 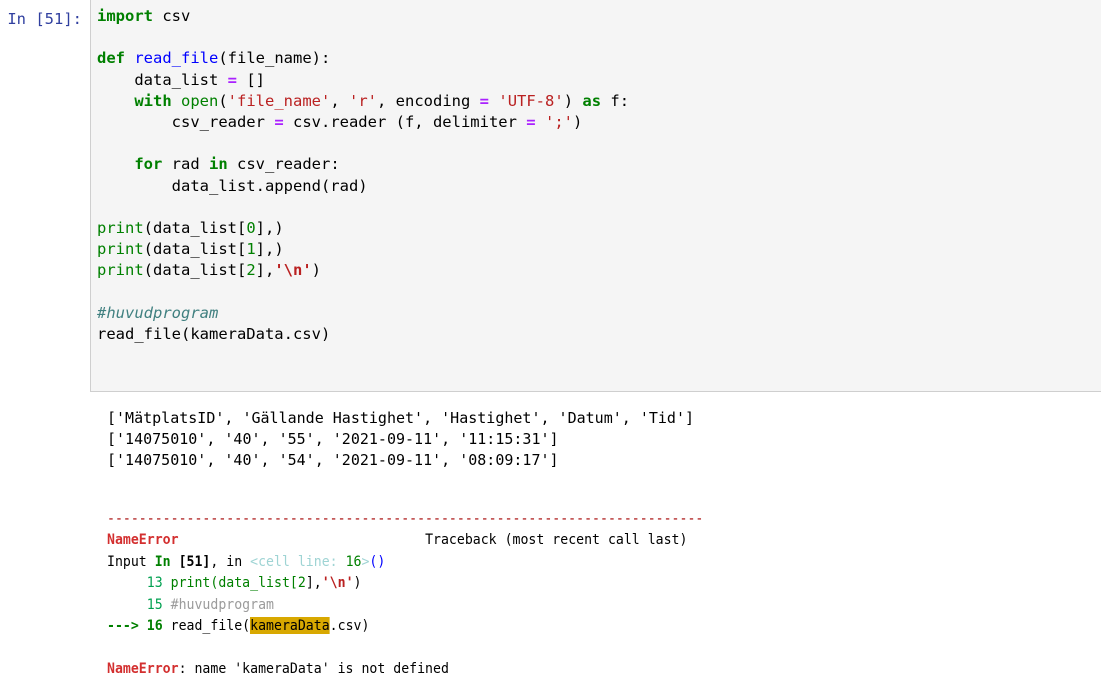 What do you see at coordinates (176, 58) in the screenshot?
I see `token-function-name: read_file` at bounding box center [176, 58].